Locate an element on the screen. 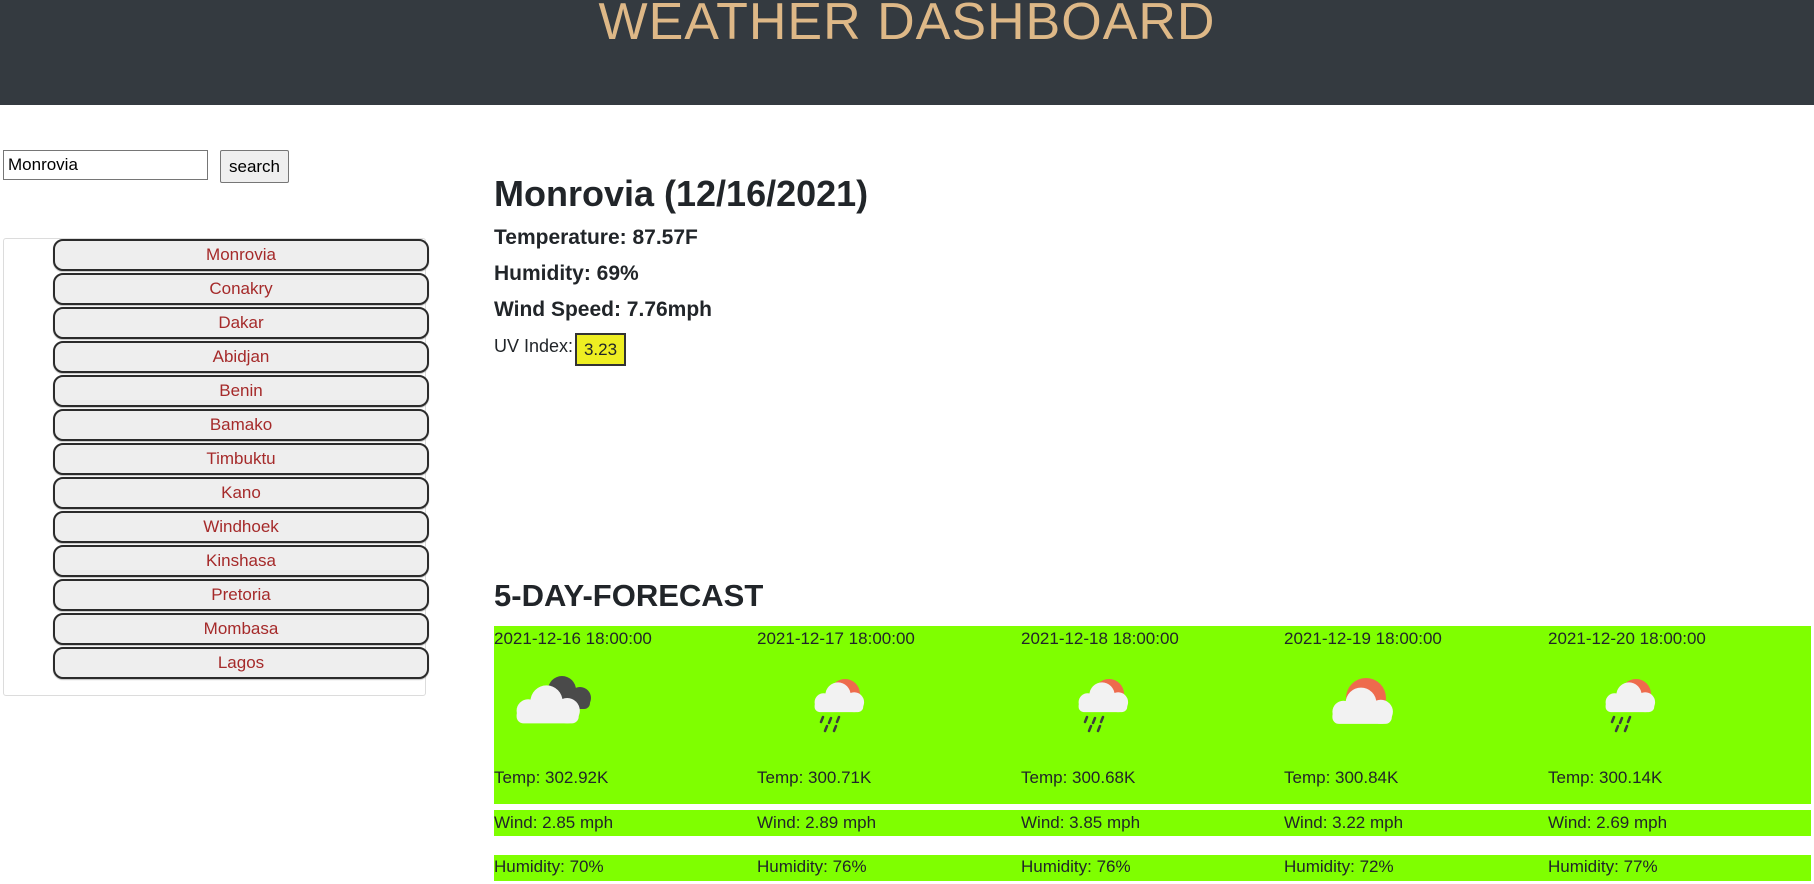 The image size is (1814, 884). forecast-title: 5-DAY-FORECAST is located at coordinates (629, 595).